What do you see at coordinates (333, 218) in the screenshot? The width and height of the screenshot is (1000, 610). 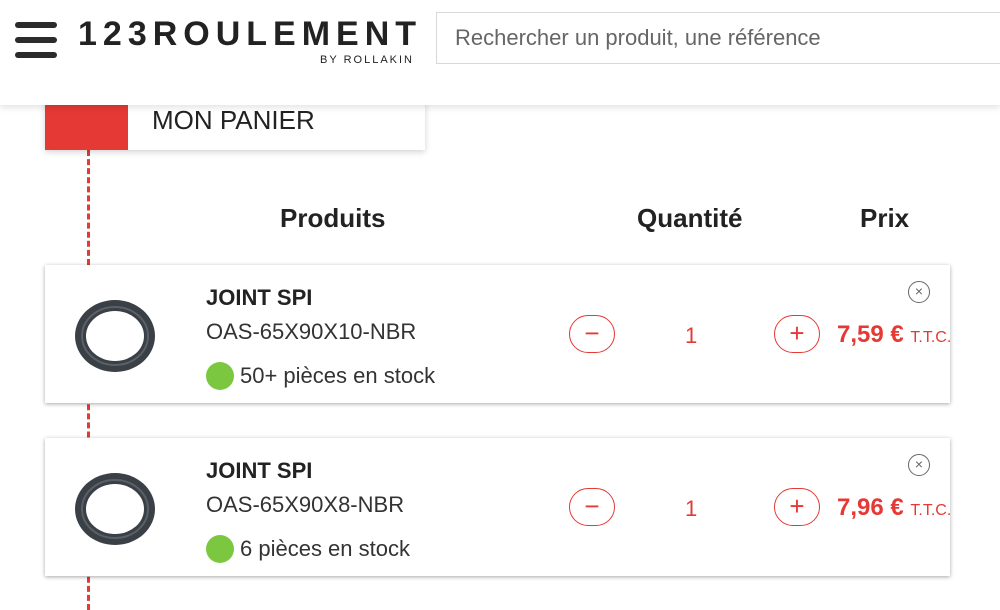 I see `column-header-products: Produits` at bounding box center [333, 218].